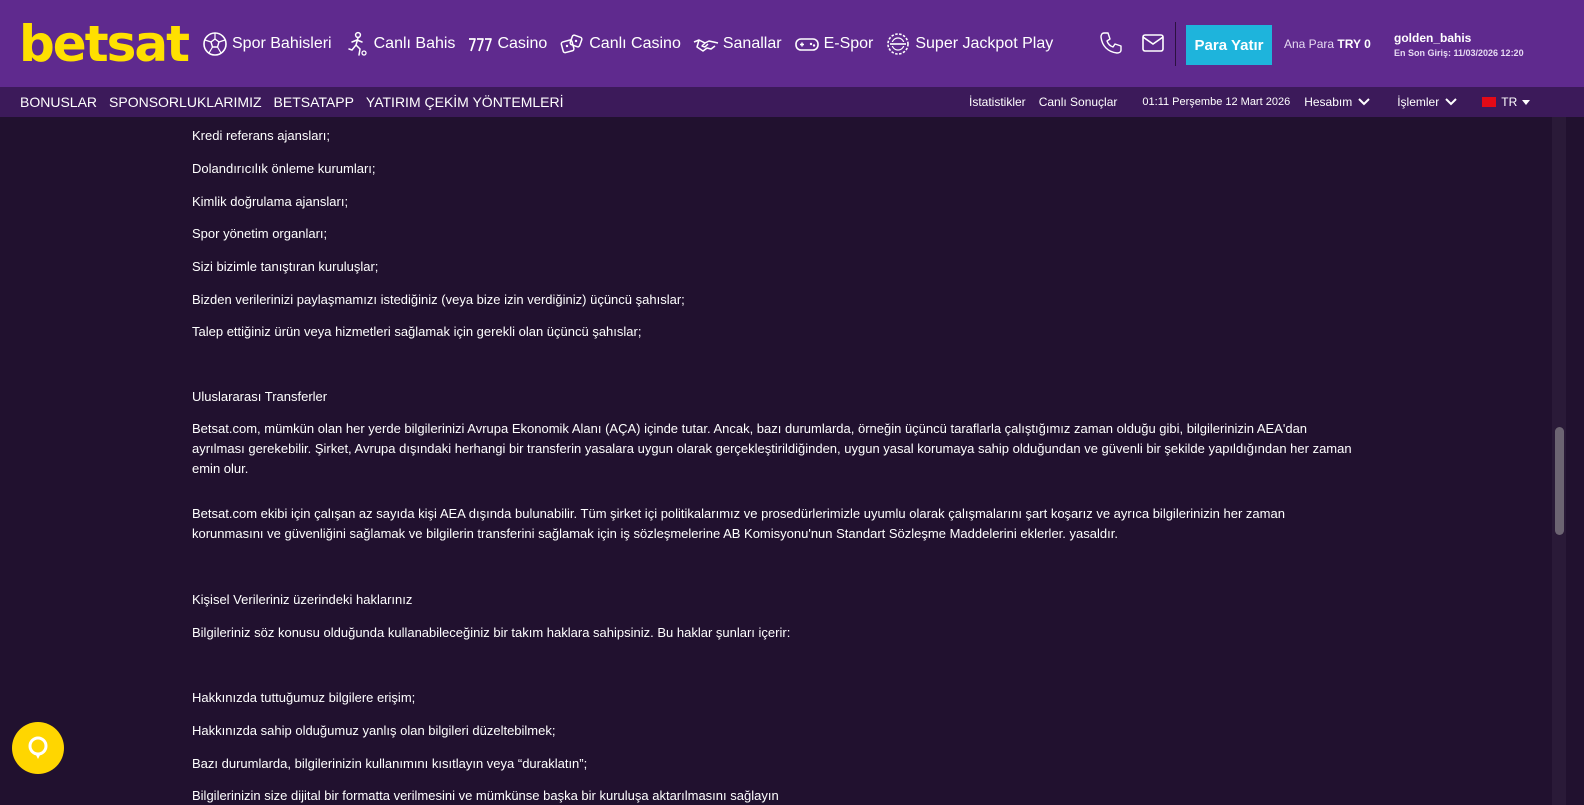  What do you see at coordinates (314, 102) in the screenshot?
I see `subnav-betsatapp: BETSATAPP` at bounding box center [314, 102].